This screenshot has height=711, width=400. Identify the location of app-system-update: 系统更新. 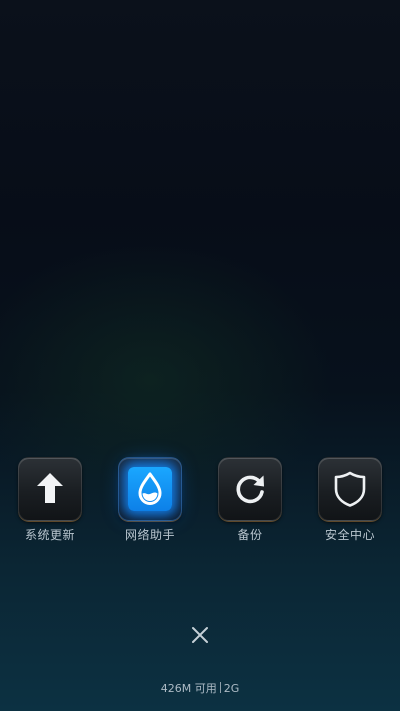
(50, 504).